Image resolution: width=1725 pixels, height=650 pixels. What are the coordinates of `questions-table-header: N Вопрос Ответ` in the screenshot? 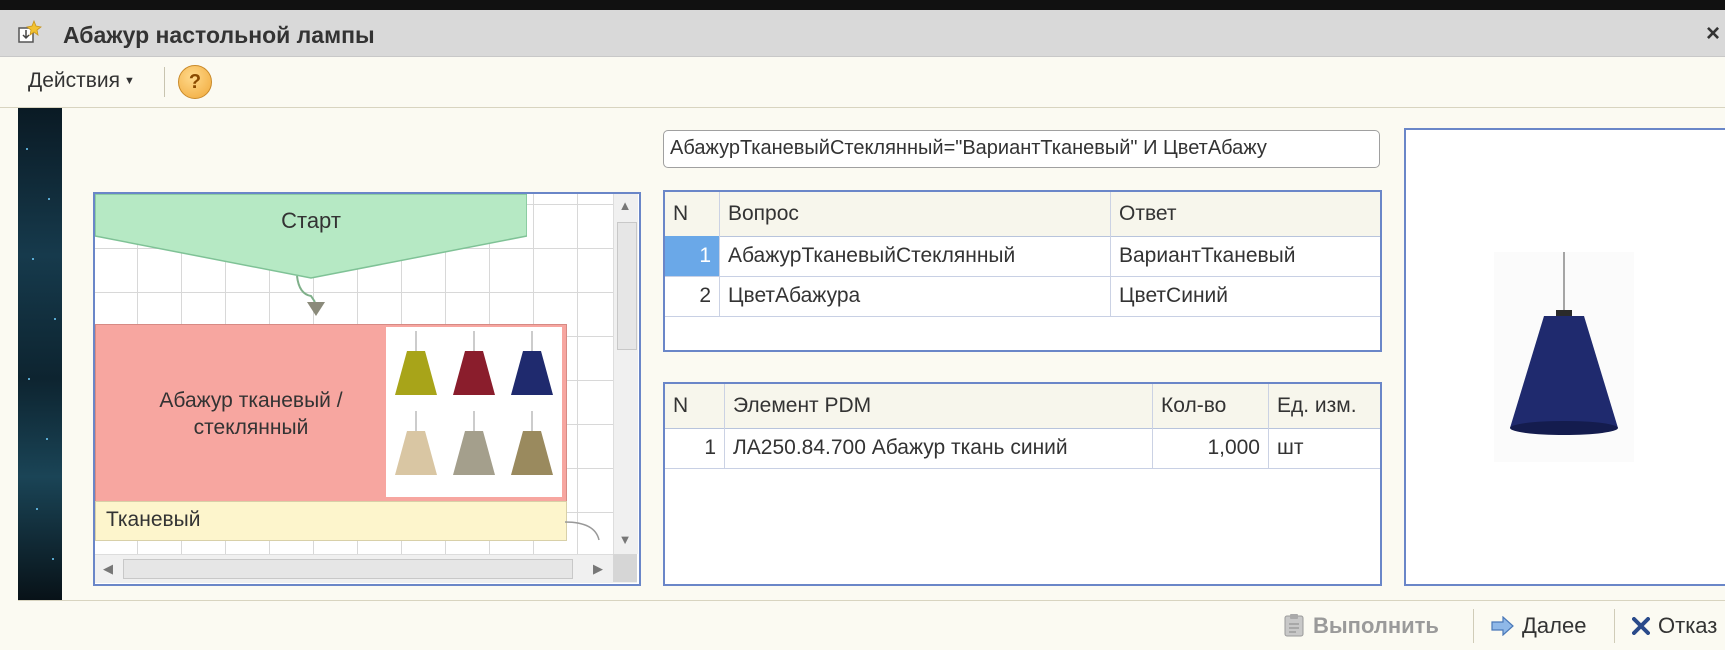 It's located at (1022, 214).